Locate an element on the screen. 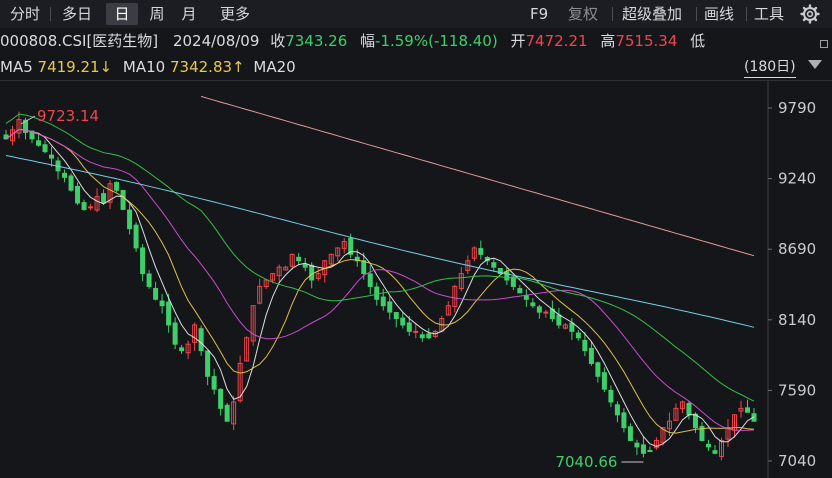  tab-monthly: 月 is located at coordinates (189, 14).